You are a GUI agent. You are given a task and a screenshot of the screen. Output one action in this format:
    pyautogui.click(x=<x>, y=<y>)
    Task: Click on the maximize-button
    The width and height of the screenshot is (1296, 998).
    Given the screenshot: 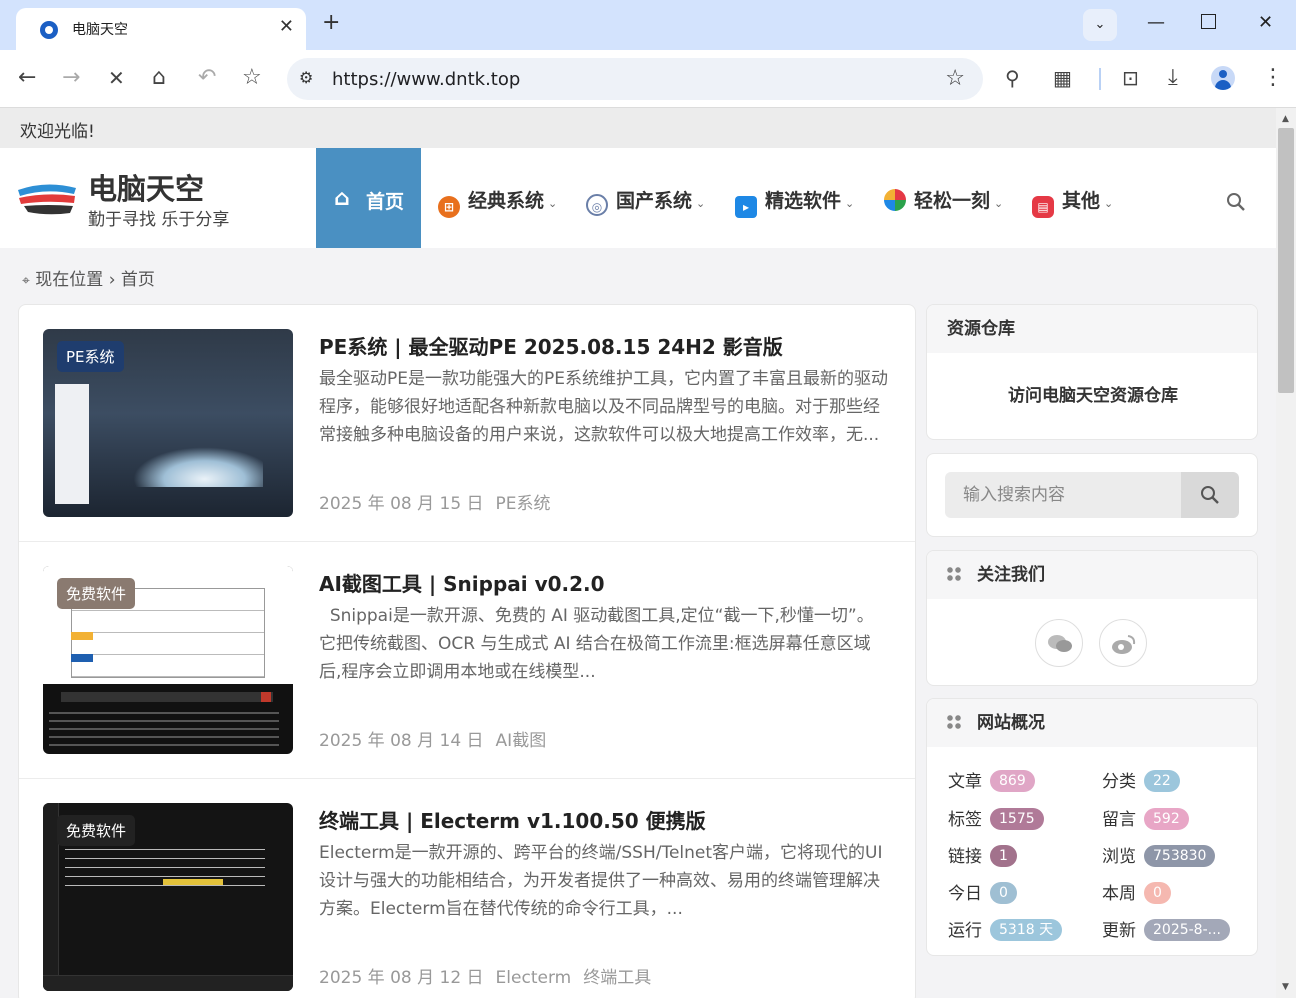 What is the action you would take?
    pyautogui.click(x=1208, y=21)
    